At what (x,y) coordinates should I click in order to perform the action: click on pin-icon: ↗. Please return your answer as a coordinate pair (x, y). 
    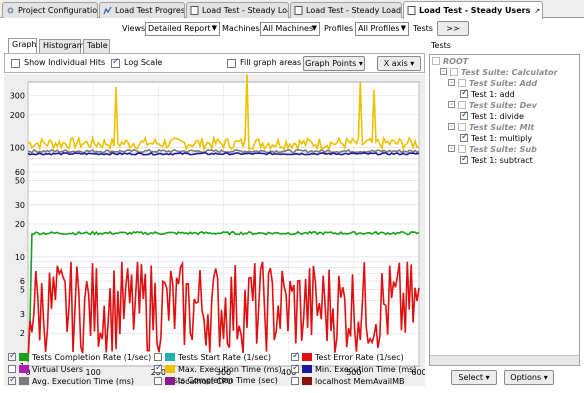
    Looking at the image, I should click on (537, 11).